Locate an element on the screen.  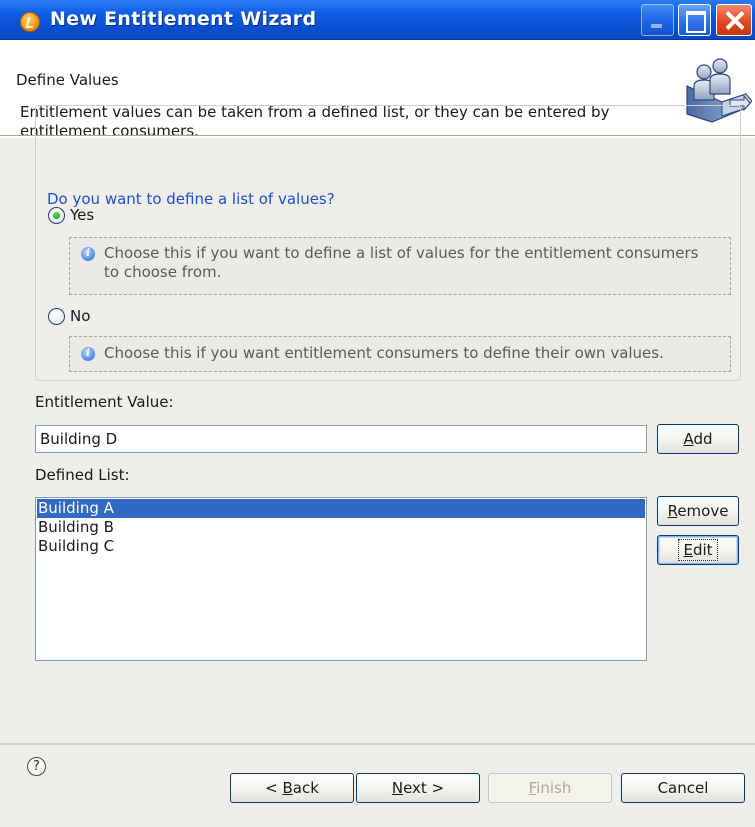
remove-button: Remove is located at coordinates (698, 511).